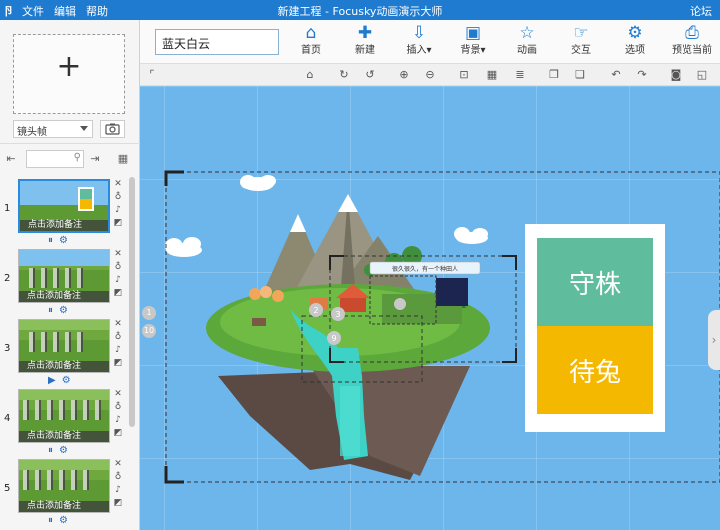 The width and height of the screenshot is (720, 530). Describe the element at coordinates (149, 331) in the screenshot. I see `marker-10: 10` at that location.